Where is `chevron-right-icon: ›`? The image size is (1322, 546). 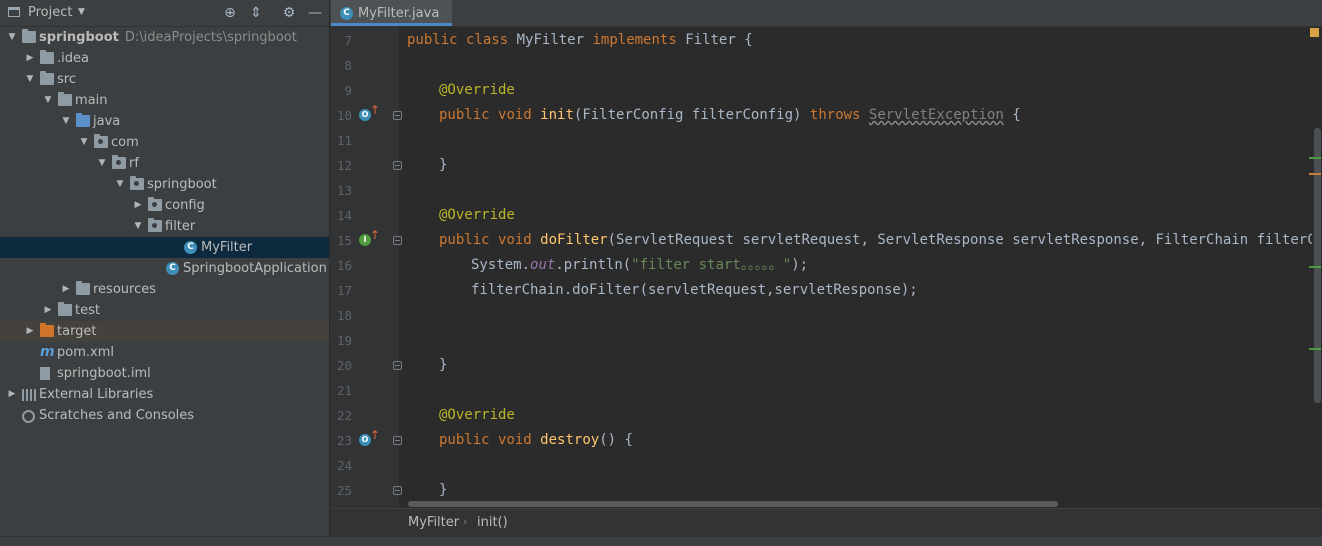 chevron-right-icon: › is located at coordinates (465, 521).